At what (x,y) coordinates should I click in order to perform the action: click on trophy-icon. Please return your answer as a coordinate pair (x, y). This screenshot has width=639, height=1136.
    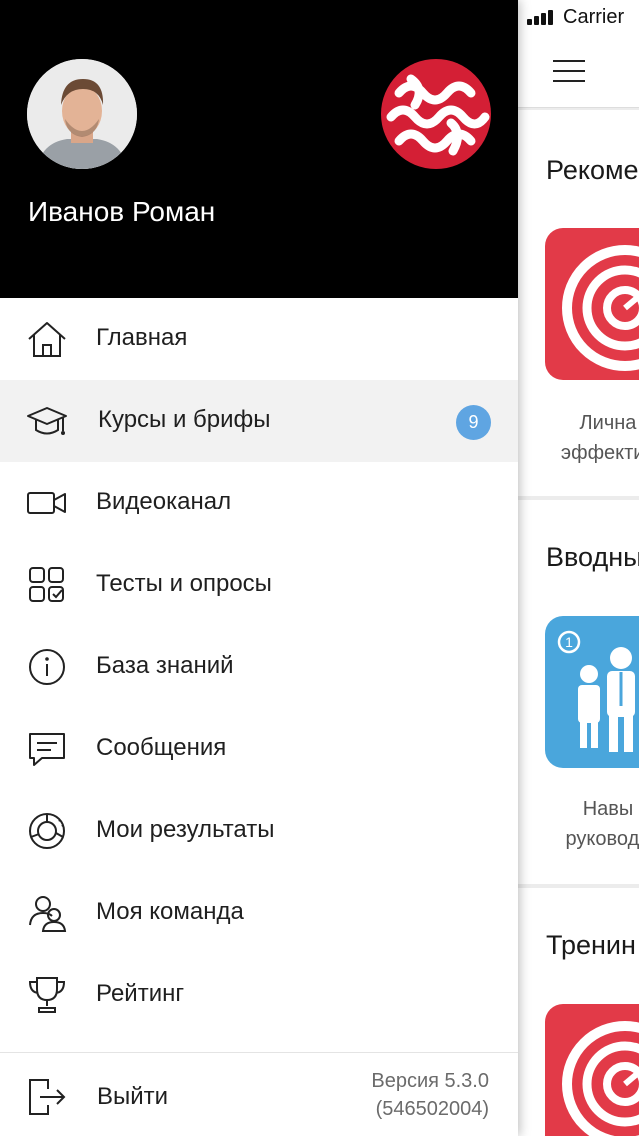
    Looking at the image, I should click on (47, 995).